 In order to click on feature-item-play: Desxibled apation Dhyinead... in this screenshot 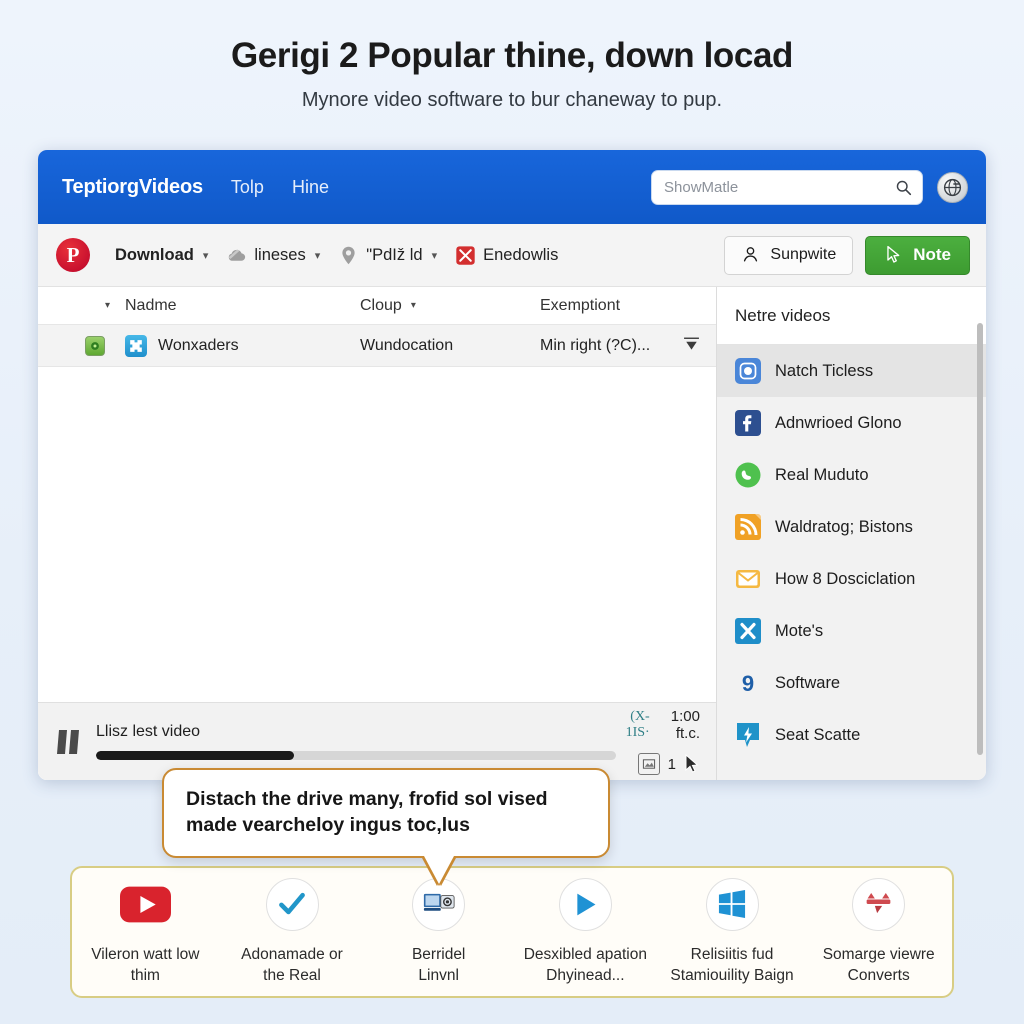, I will do `click(585, 932)`.